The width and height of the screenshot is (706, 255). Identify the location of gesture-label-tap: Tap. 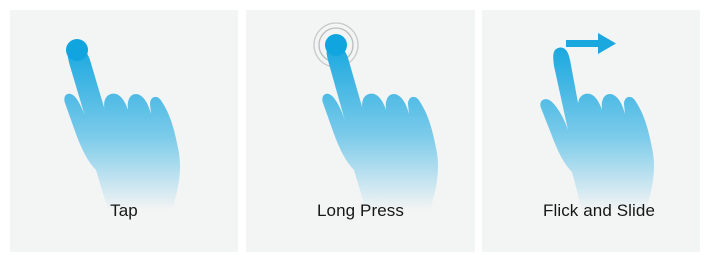
(124, 210).